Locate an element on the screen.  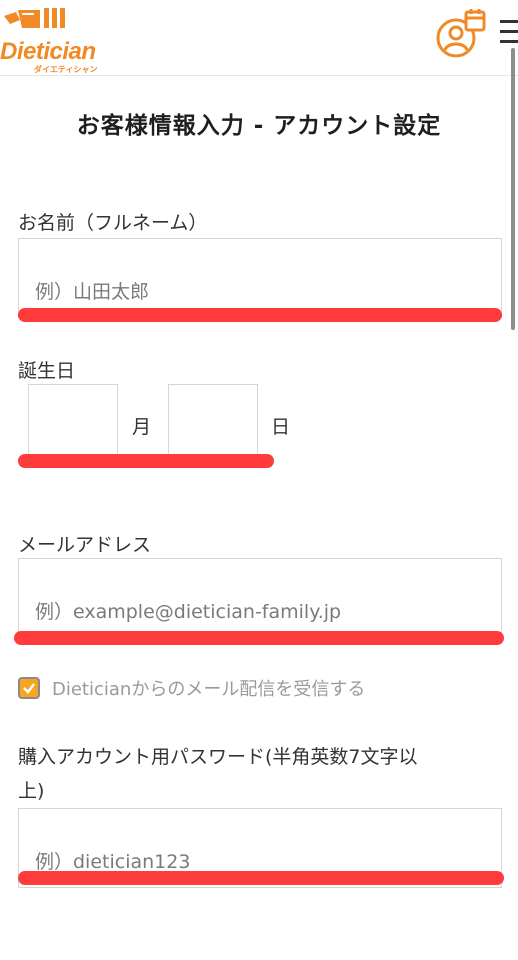
logo-subtext: ダイエティシャン is located at coordinates (66, 69).